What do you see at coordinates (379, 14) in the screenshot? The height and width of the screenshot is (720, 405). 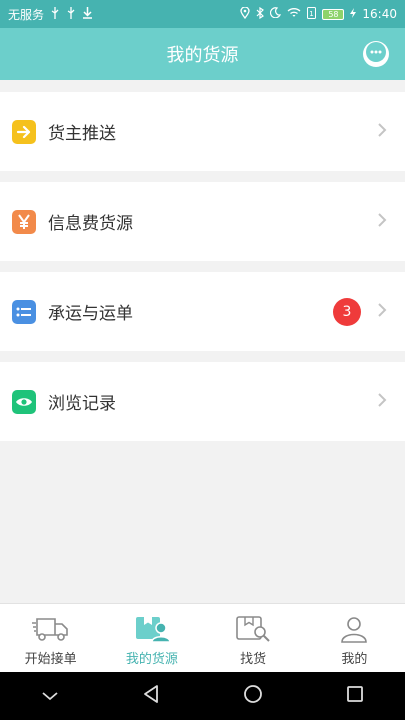 I see `time-text: 16:40` at bounding box center [379, 14].